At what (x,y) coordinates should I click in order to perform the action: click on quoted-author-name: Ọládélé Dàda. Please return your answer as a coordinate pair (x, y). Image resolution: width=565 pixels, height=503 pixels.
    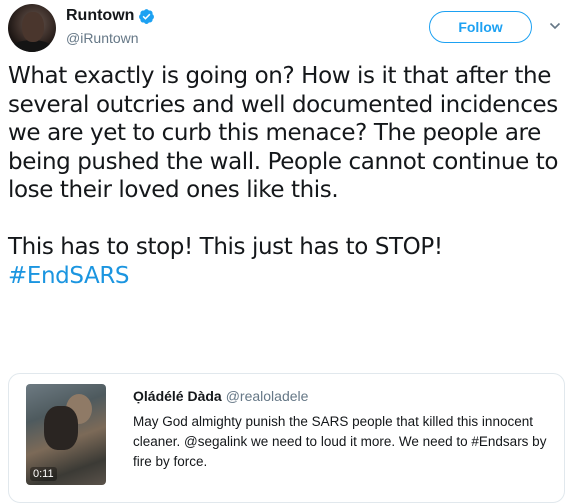
    Looking at the image, I should click on (177, 396).